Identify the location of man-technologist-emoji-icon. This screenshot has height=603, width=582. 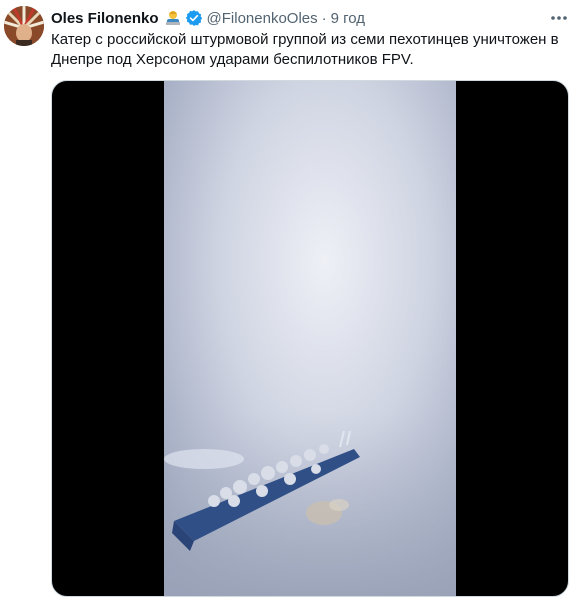
(173, 18).